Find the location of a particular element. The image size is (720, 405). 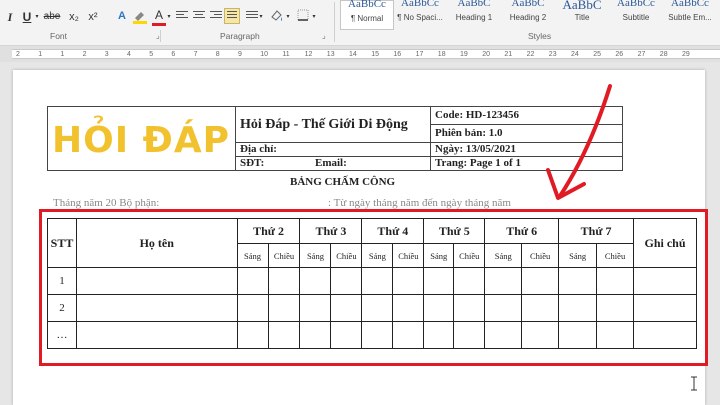

ruler-tick: 6 is located at coordinates (173, 54).